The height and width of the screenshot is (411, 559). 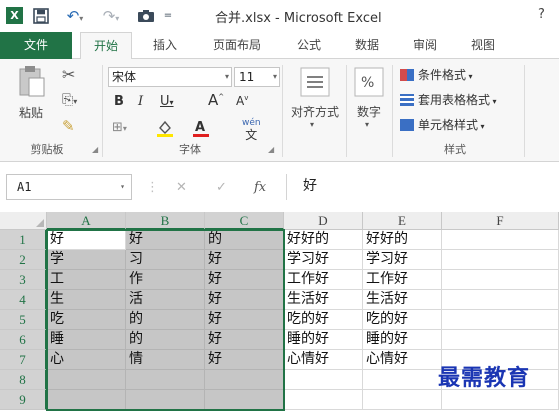 What do you see at coordinates (402, 400) in the screenshot?
I see `cell-e9` at bounding box center [402, 400].